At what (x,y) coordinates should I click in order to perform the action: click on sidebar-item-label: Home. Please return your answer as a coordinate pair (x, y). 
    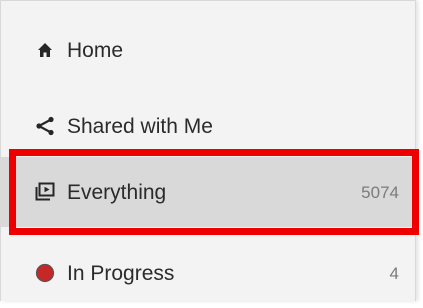
    Looking at the image, I should click on (95, 50).